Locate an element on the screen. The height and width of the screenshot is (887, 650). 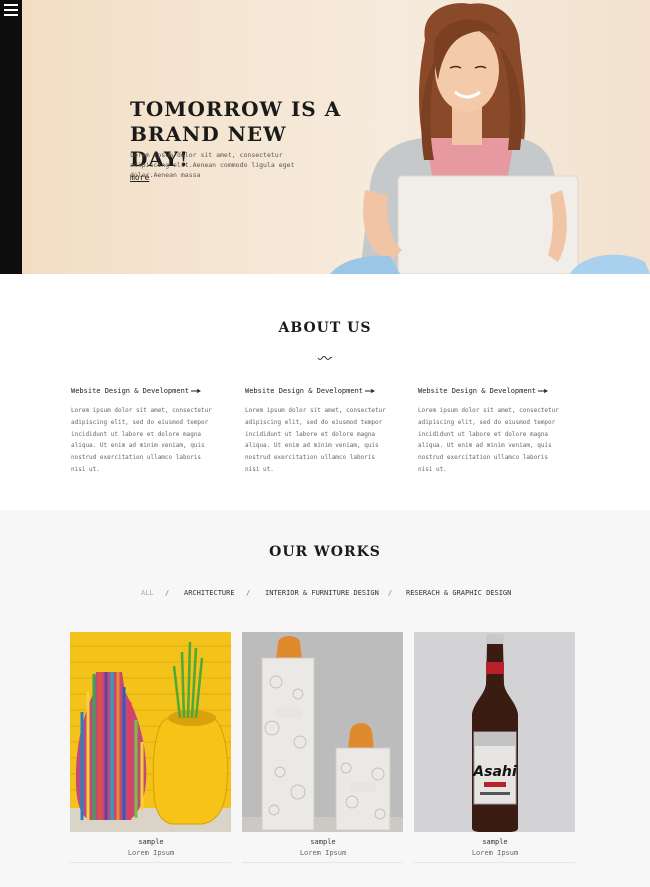
side-nav-bar is located at coordinates (11, 137).